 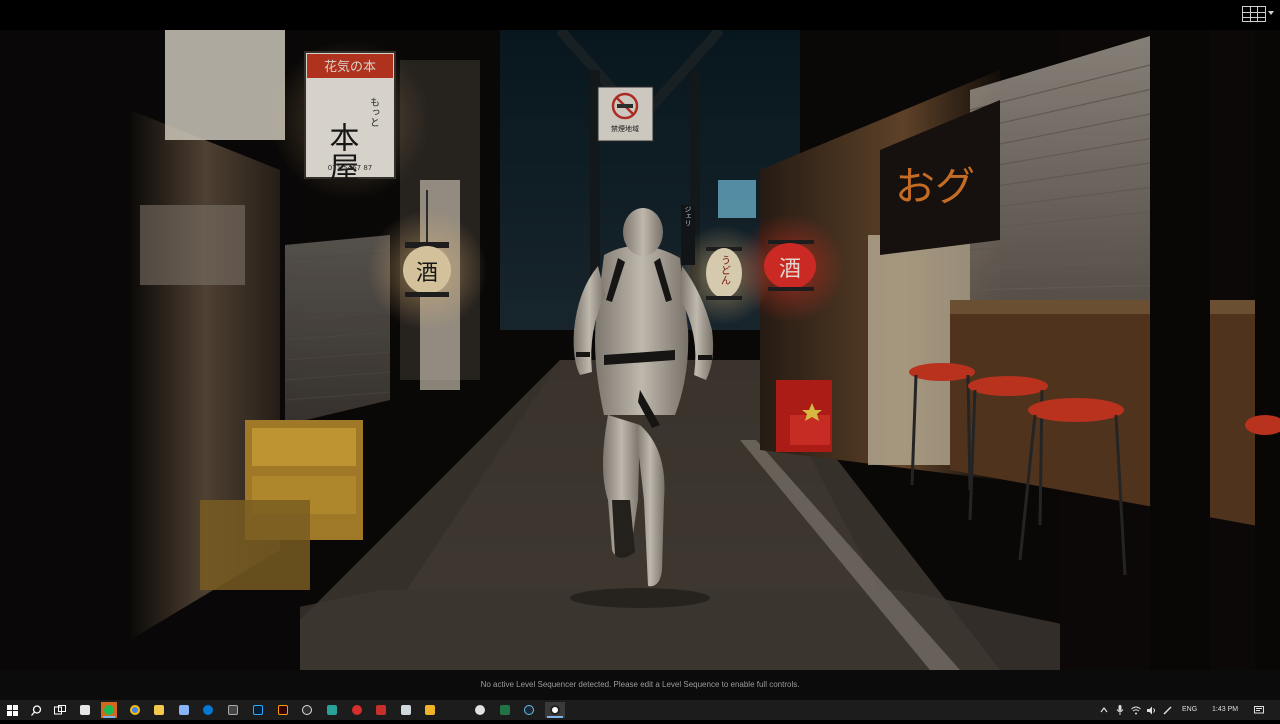 I want to click on windows-taskbar: ENG 1:43 PM, so click(x=640, y=710).